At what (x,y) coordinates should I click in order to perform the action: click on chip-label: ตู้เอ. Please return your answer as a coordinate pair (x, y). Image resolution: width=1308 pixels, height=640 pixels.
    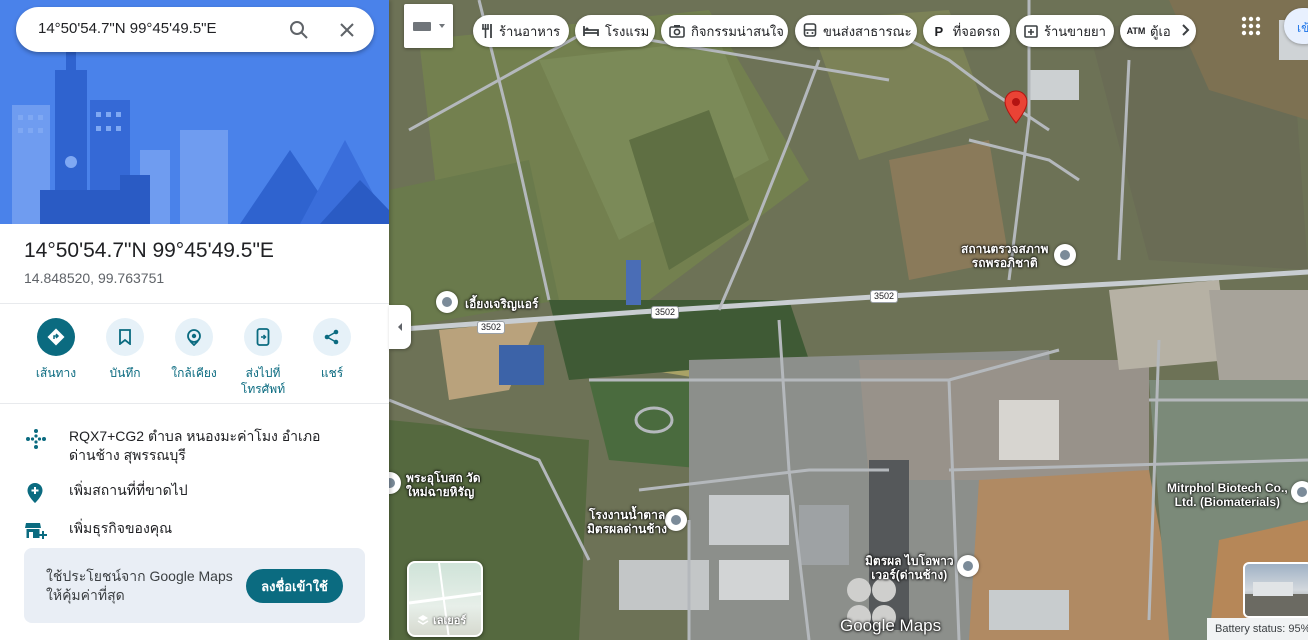
    Looking at the image, I should click on (1160, 31).